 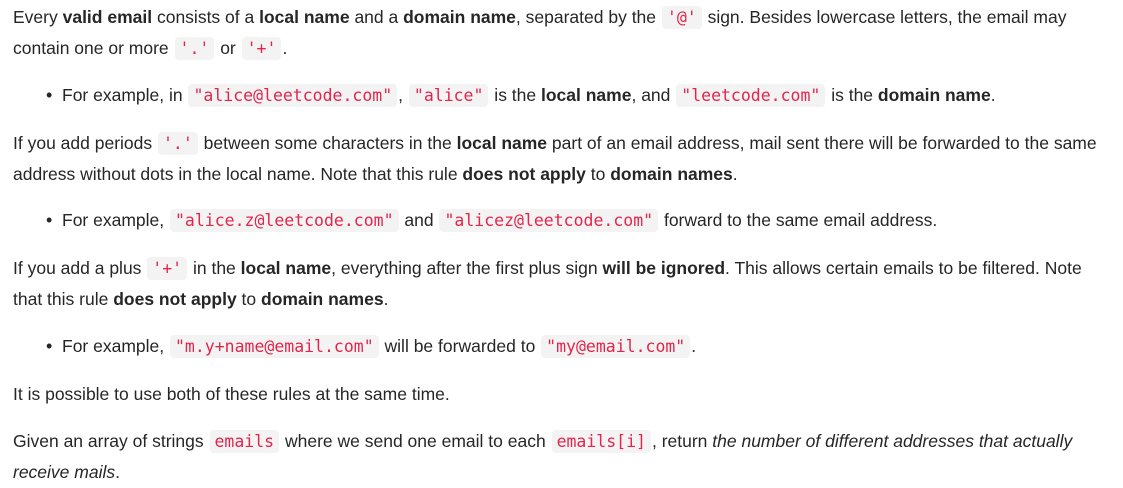 I want to click on text: , return, so click(x=682, y=441).